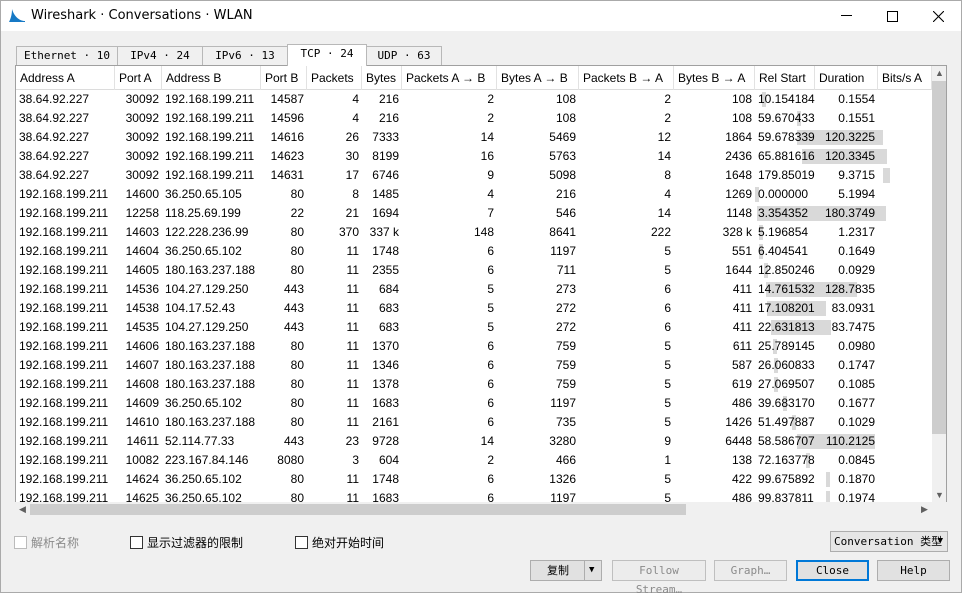  I want to click on scroll-up-icon: ▲, so click(939, 73).